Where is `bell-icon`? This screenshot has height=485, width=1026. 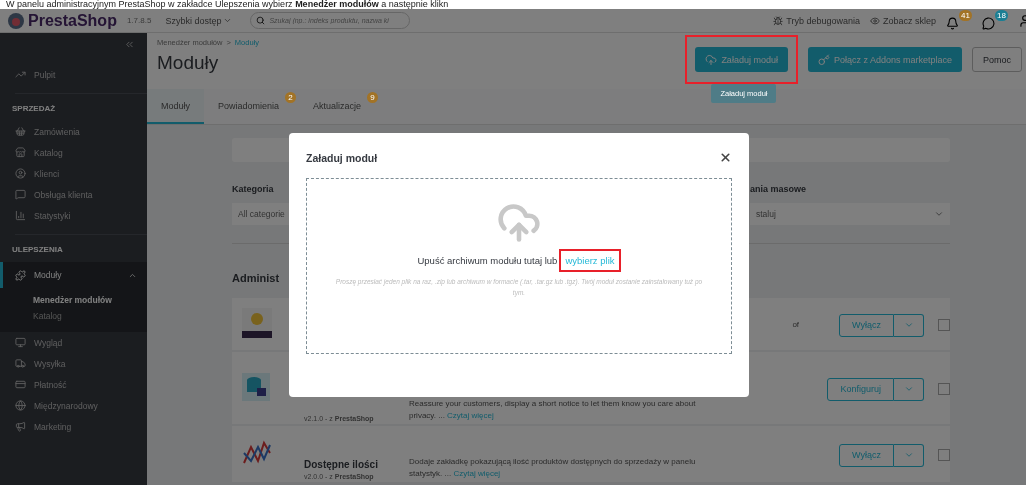 bell-icon is located at coordinates (952, 23).